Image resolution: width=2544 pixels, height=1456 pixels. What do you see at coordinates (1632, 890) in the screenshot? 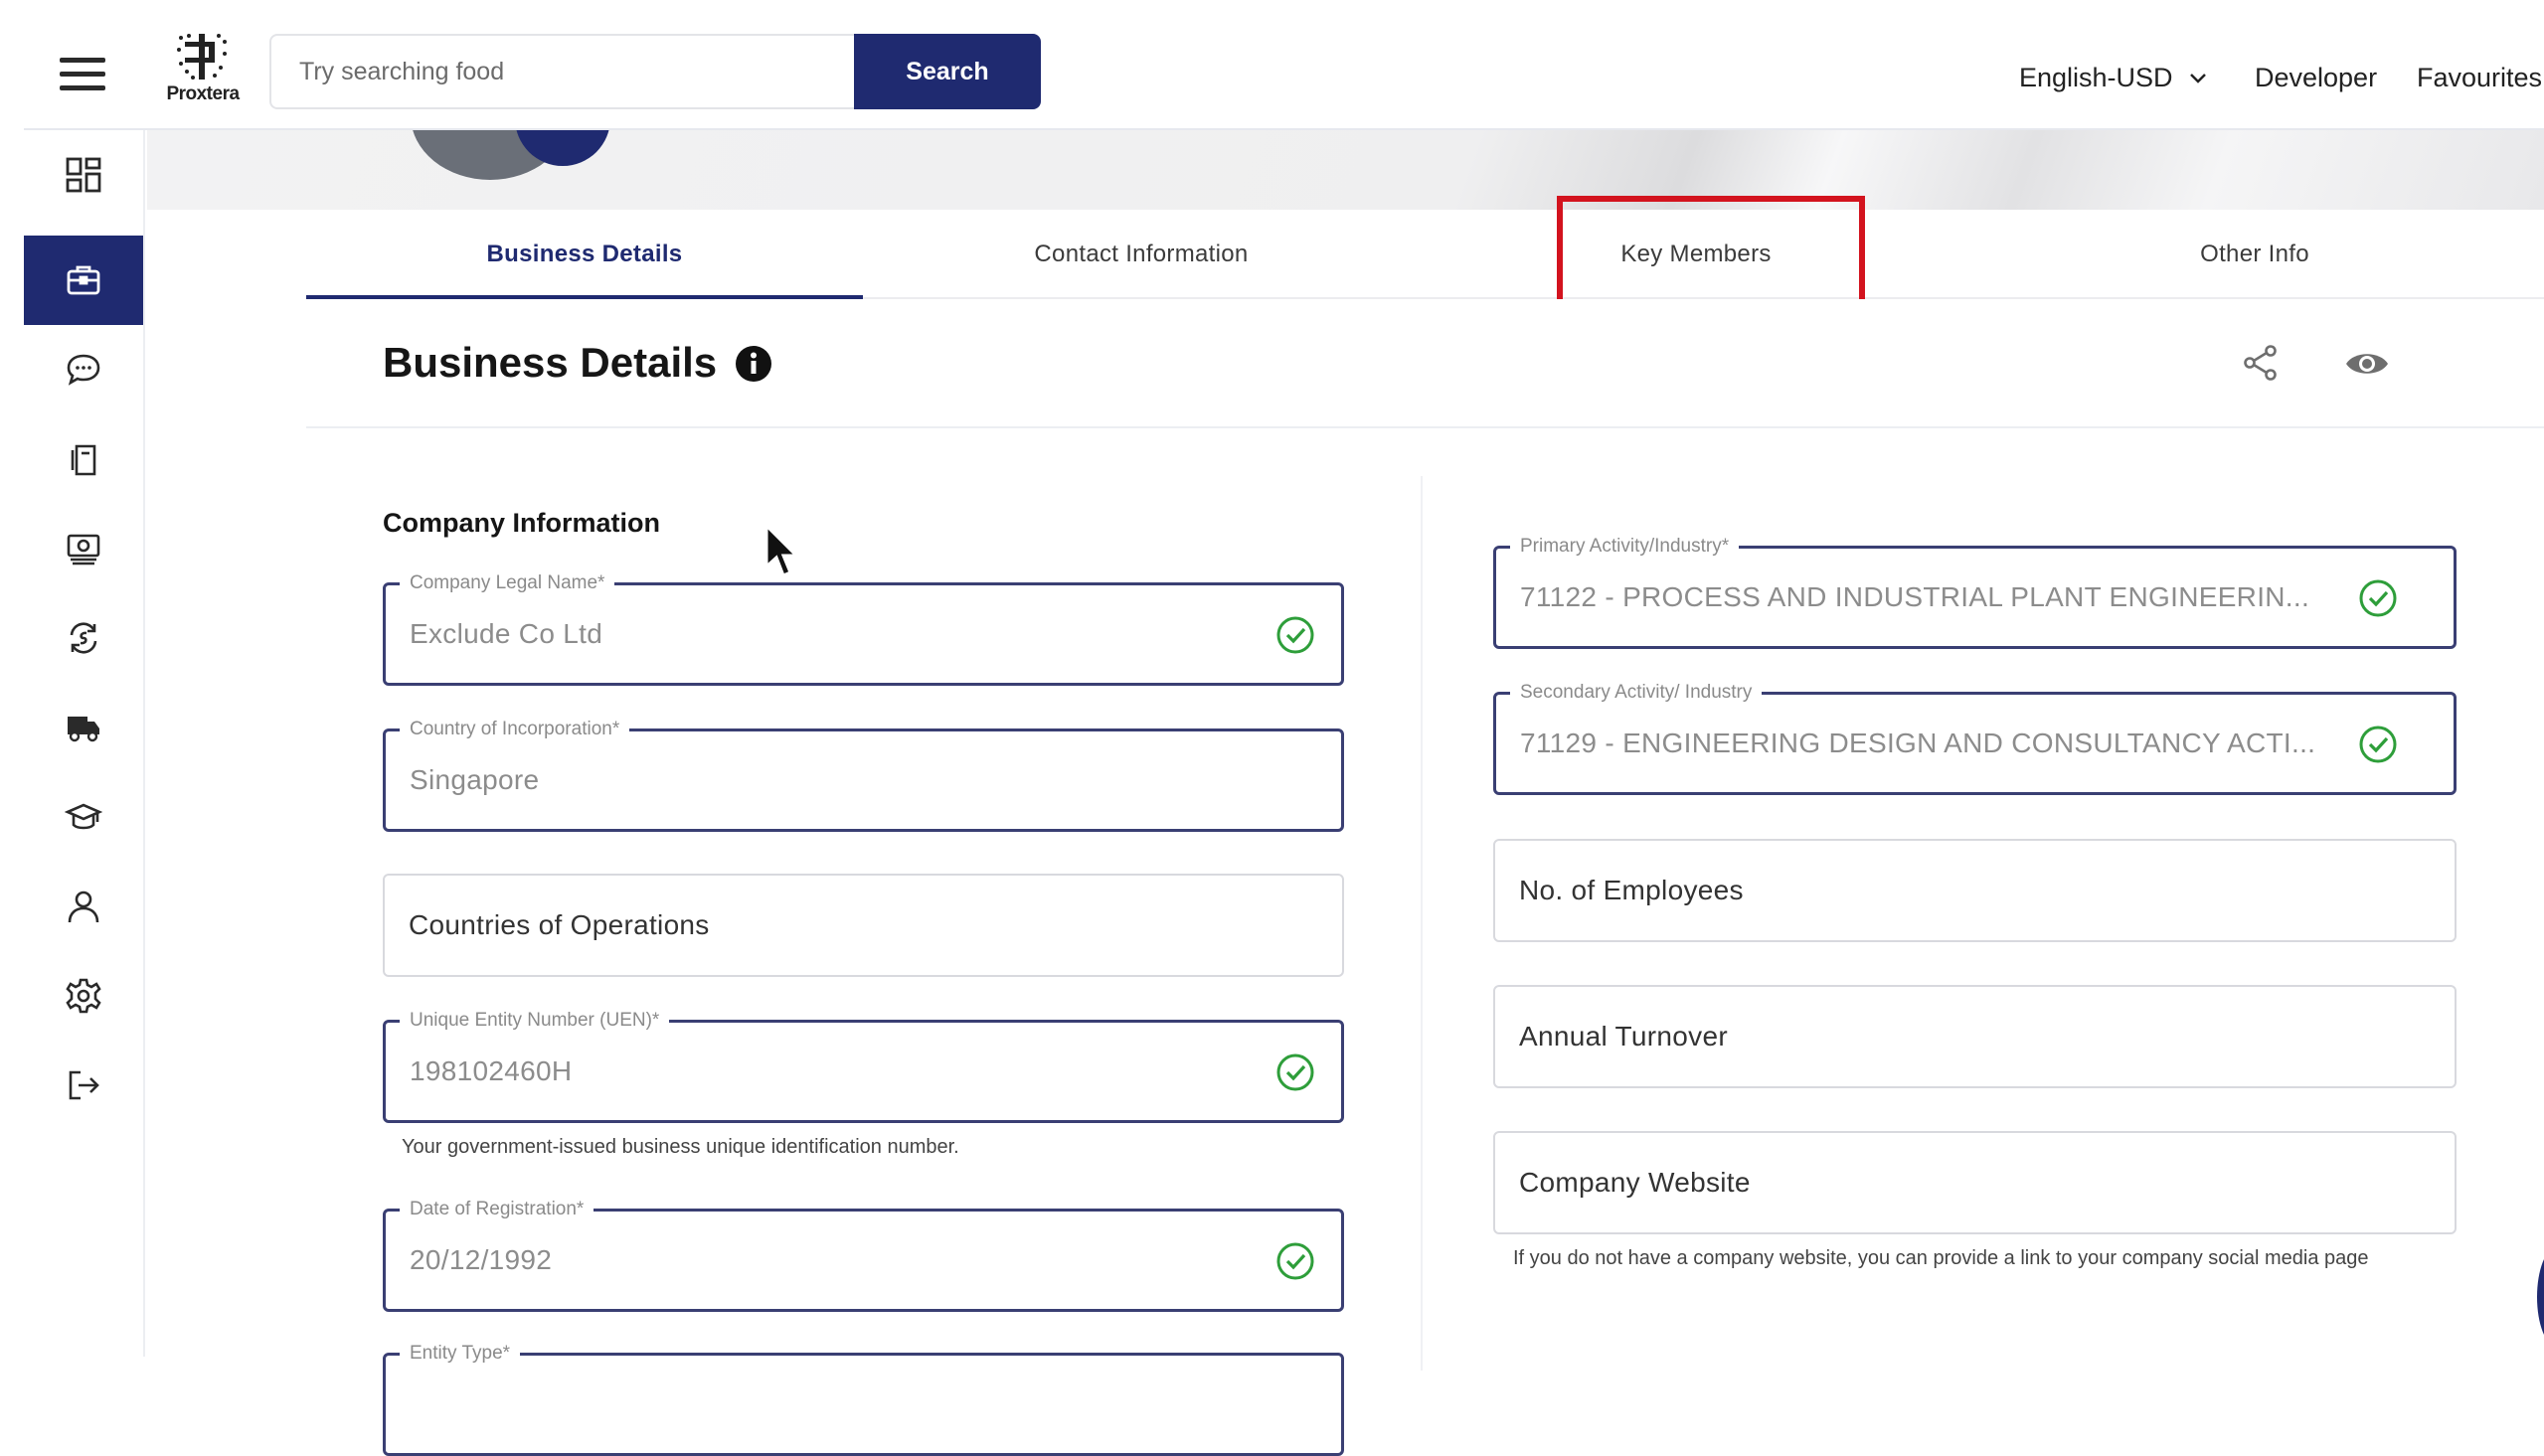
I see `field-placeholder: No. of Employees` at bounding box center [1632, 890].